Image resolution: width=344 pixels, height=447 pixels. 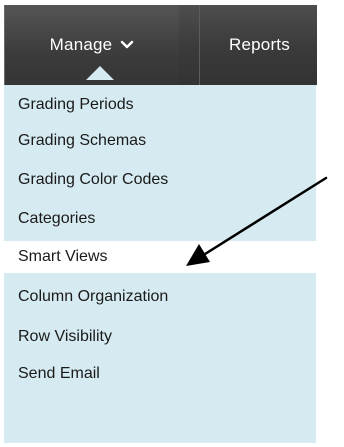 I want to click on menu-item-label: Smart Views, so click(x=63, y=256).